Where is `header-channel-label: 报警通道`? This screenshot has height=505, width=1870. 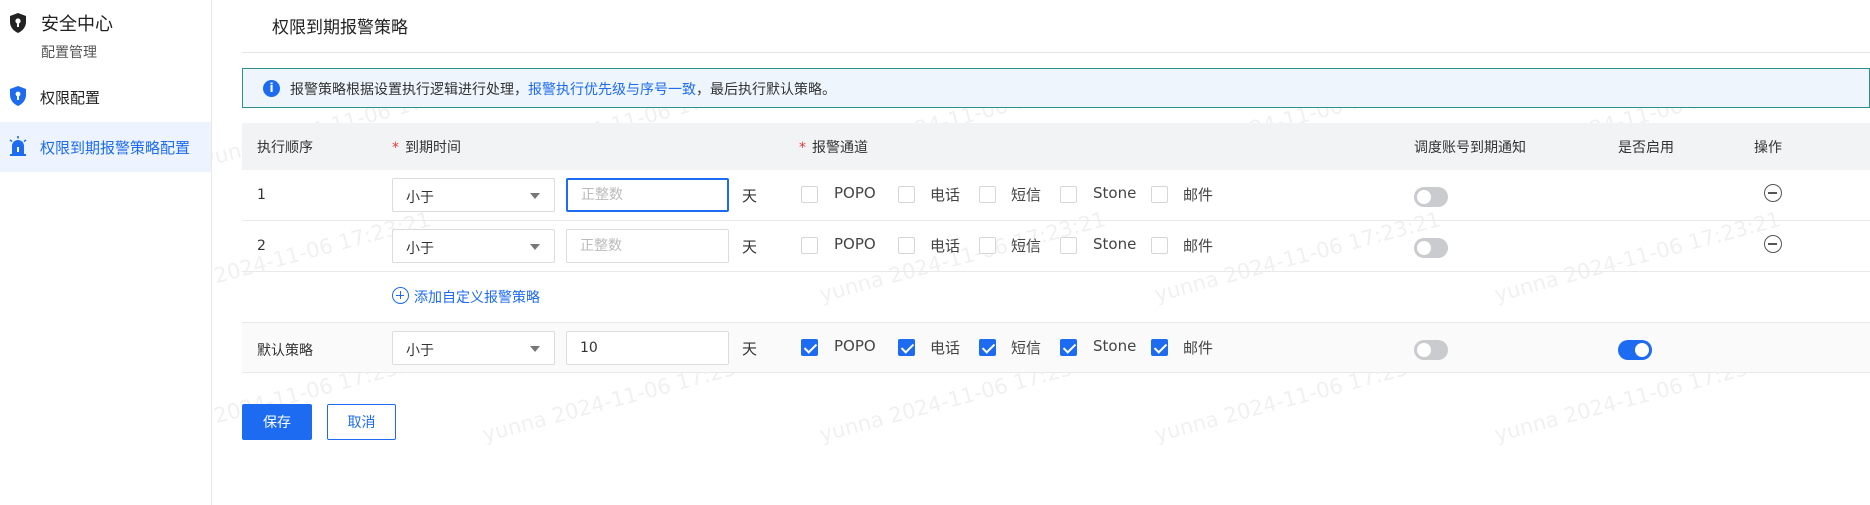
header-channel-label: 报警通道 is located at coordinates (840, 148).